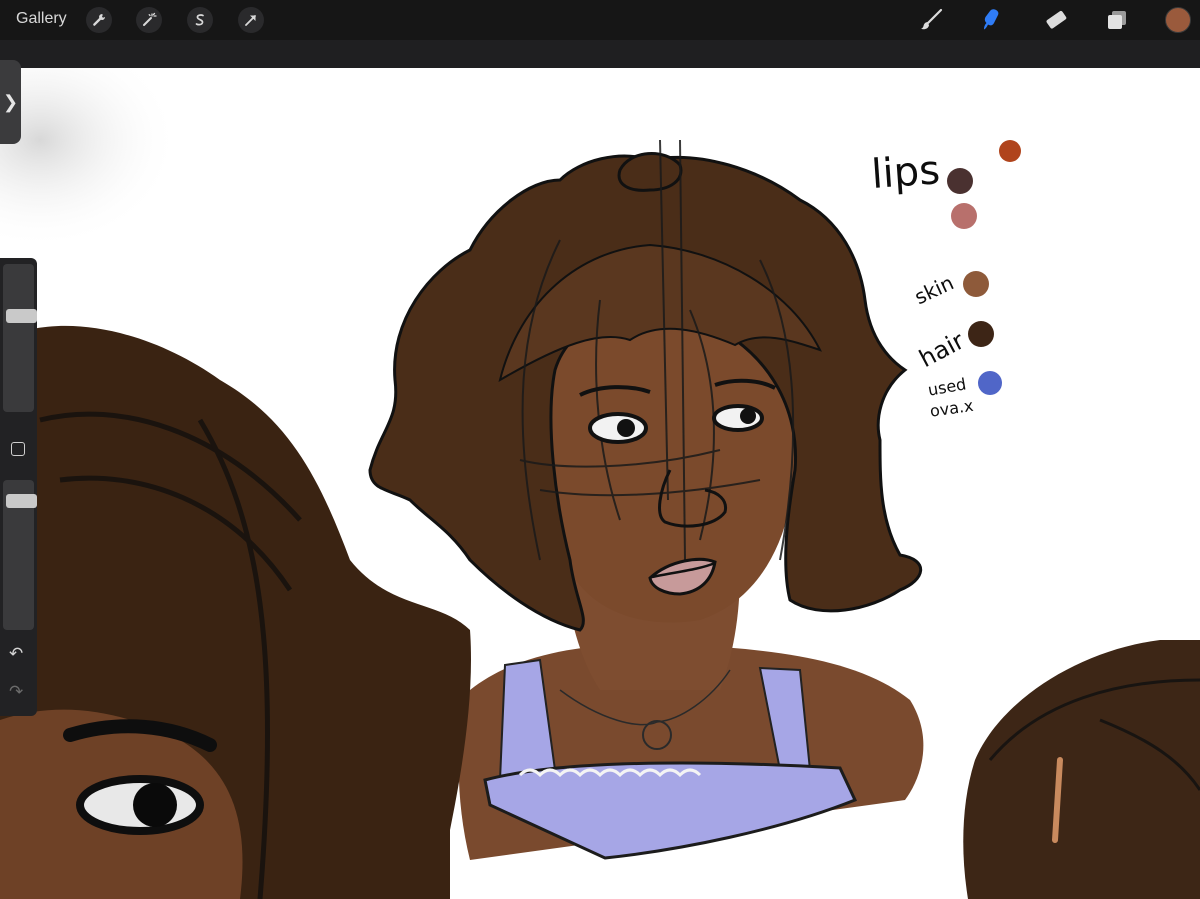 This screenshot has width=1200, height=899. What do you see at coordinates (16, 692) in the screenshot?
I see `redo-icon: ↷` at bounding box center [16, 692].